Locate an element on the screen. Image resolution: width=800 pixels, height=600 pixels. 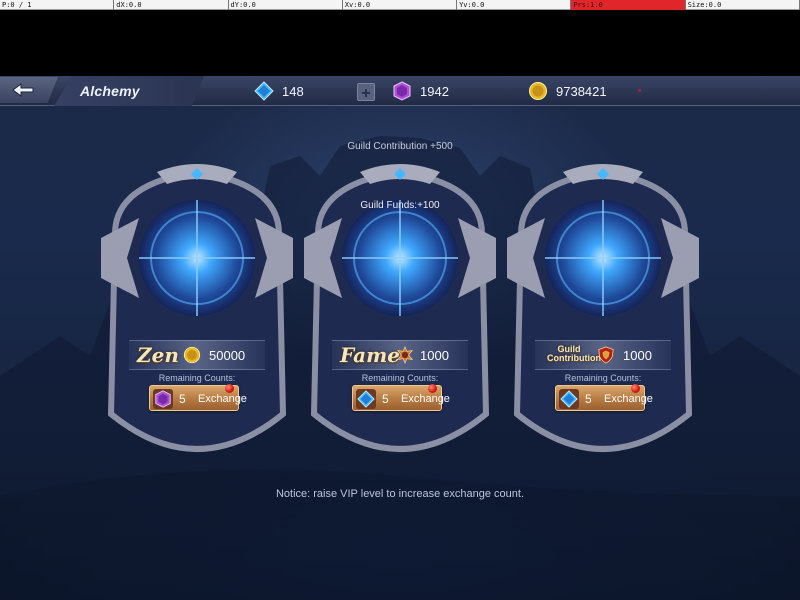
debug-size: Size:0.0 is located at coordinates (743, 5).